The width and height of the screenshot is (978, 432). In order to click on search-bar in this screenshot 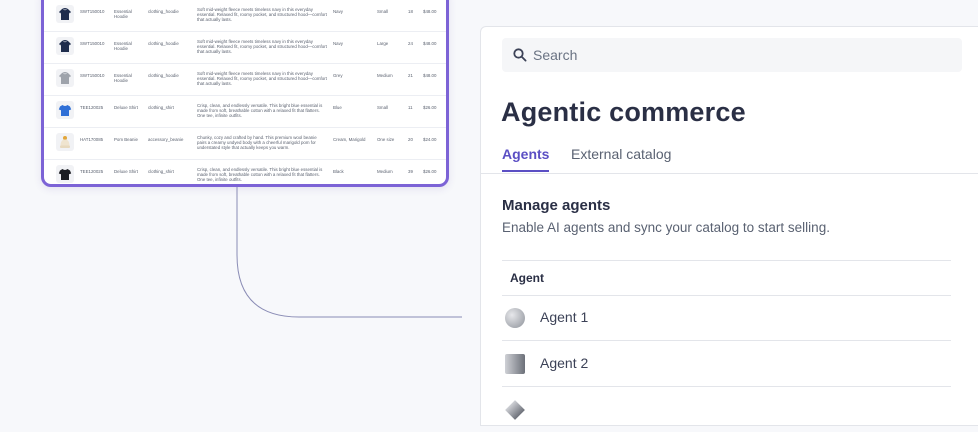, I will do `click(732, 55)`.